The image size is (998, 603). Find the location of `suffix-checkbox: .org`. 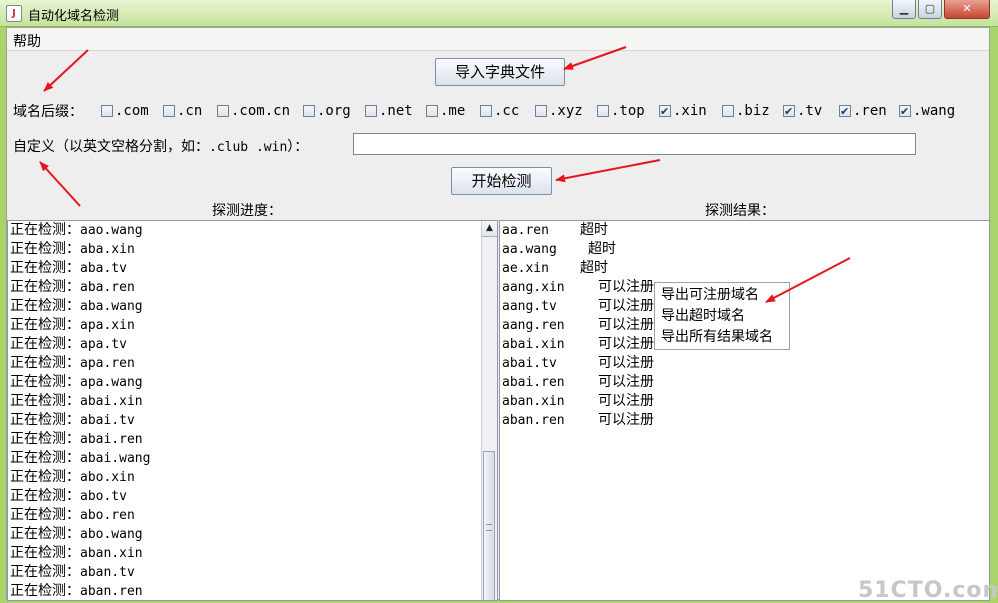

suffix-checkbox: .org is located at coordinates (327, 111).